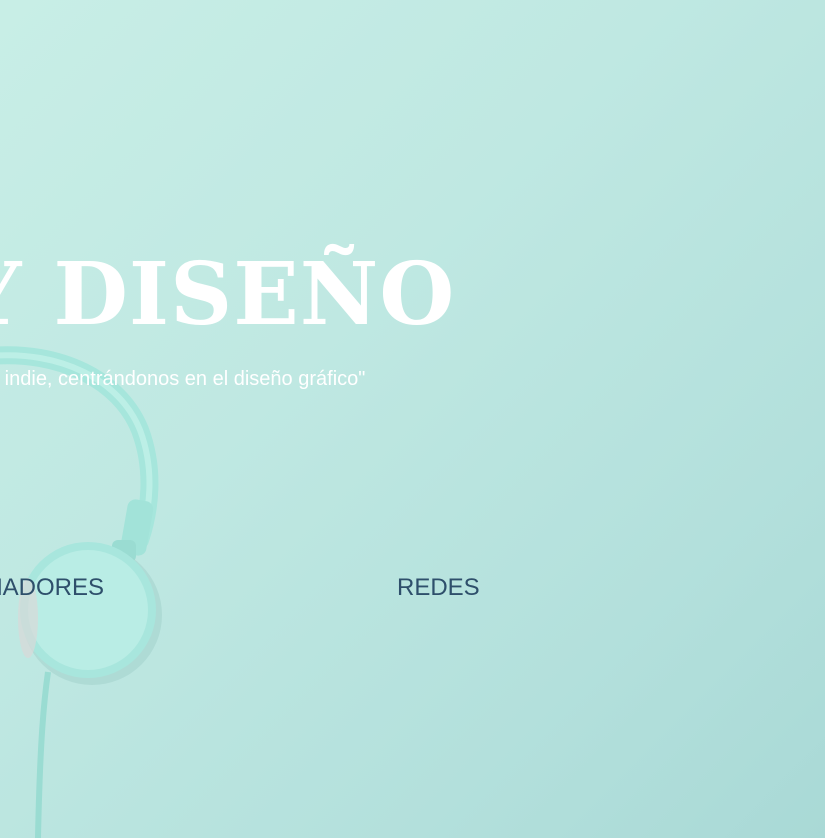  What do you see at coordinates (438, 588) in the screenshot?
I see `nav-link-redes: REDES` at bounding box center [438, 588].